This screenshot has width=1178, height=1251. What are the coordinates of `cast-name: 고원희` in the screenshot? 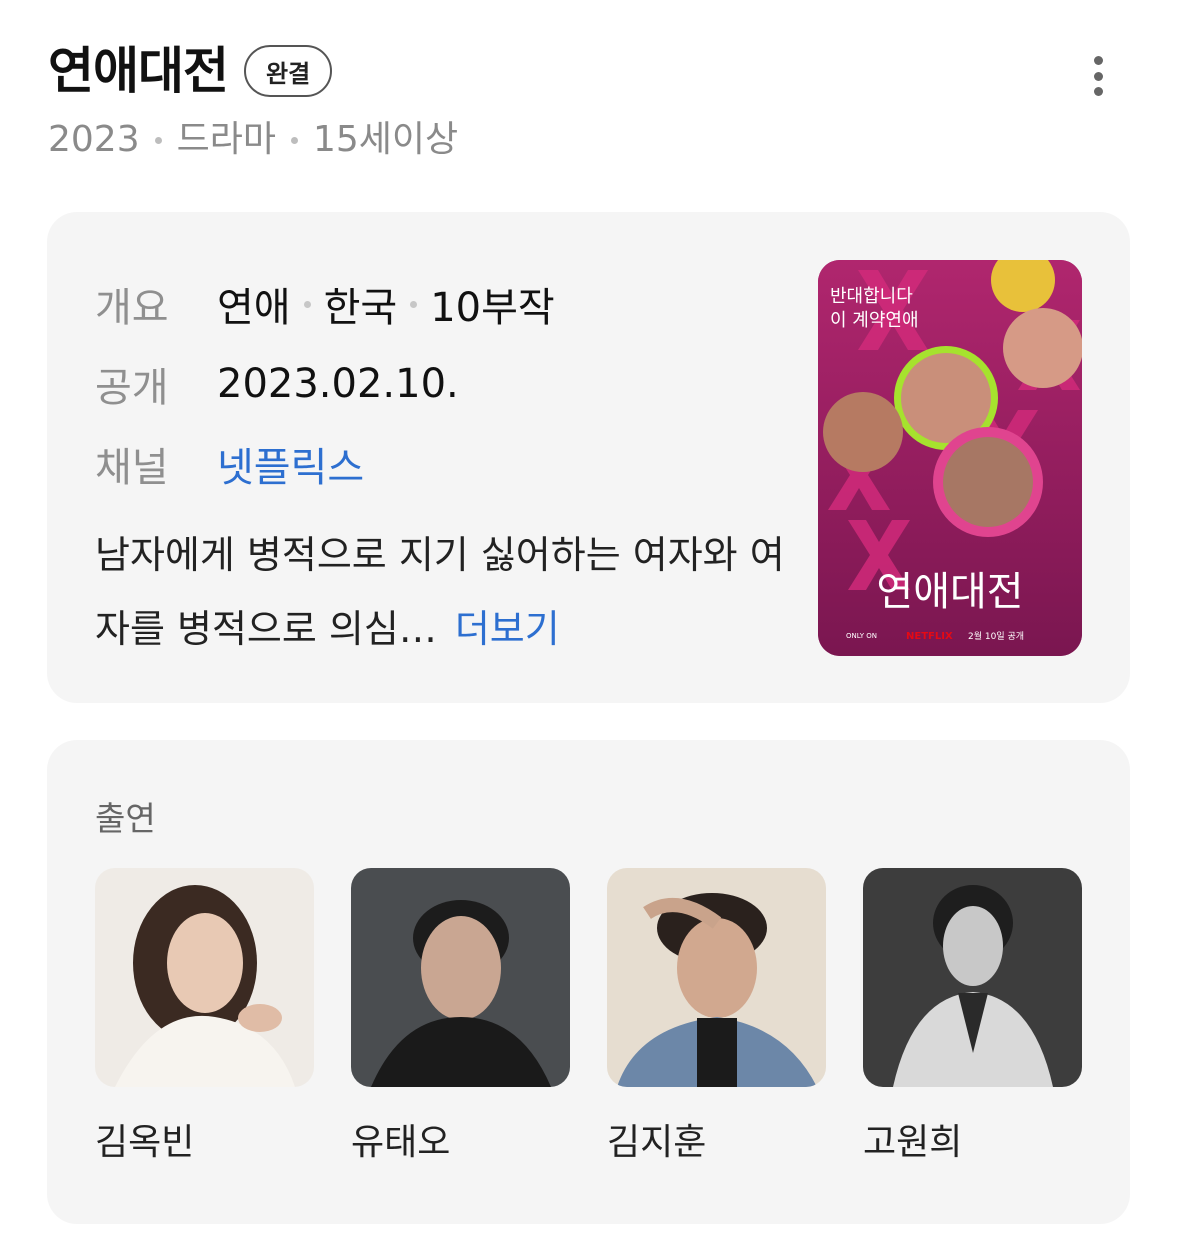 It's located at (913, 1142).